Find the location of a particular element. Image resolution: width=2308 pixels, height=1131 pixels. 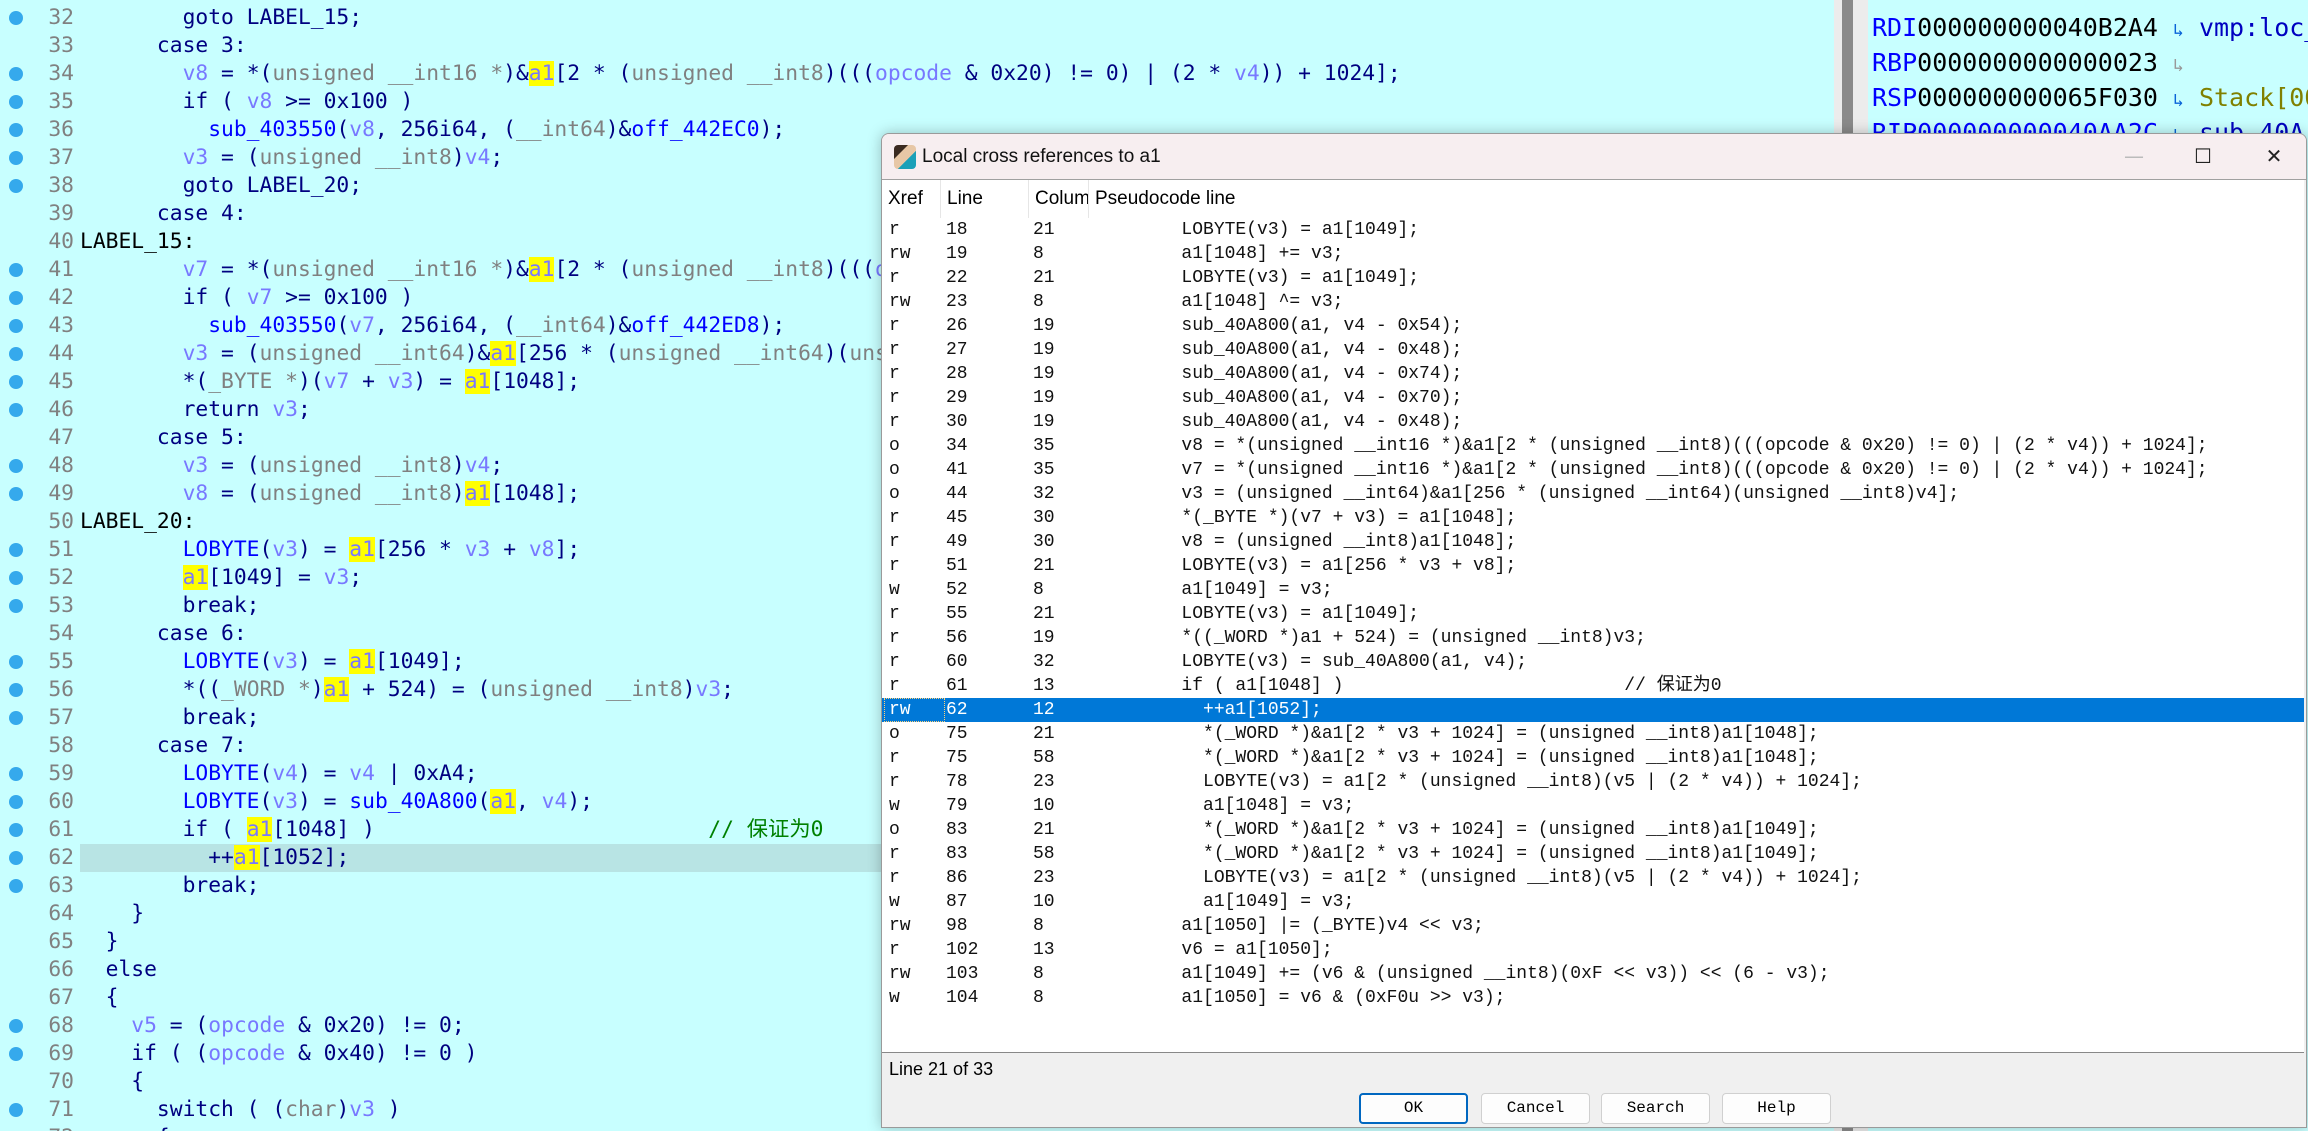

xref-row: r 49 30 v8 = (unsigned __int8)a1[1048]; is located at coordinates (1593, 542).